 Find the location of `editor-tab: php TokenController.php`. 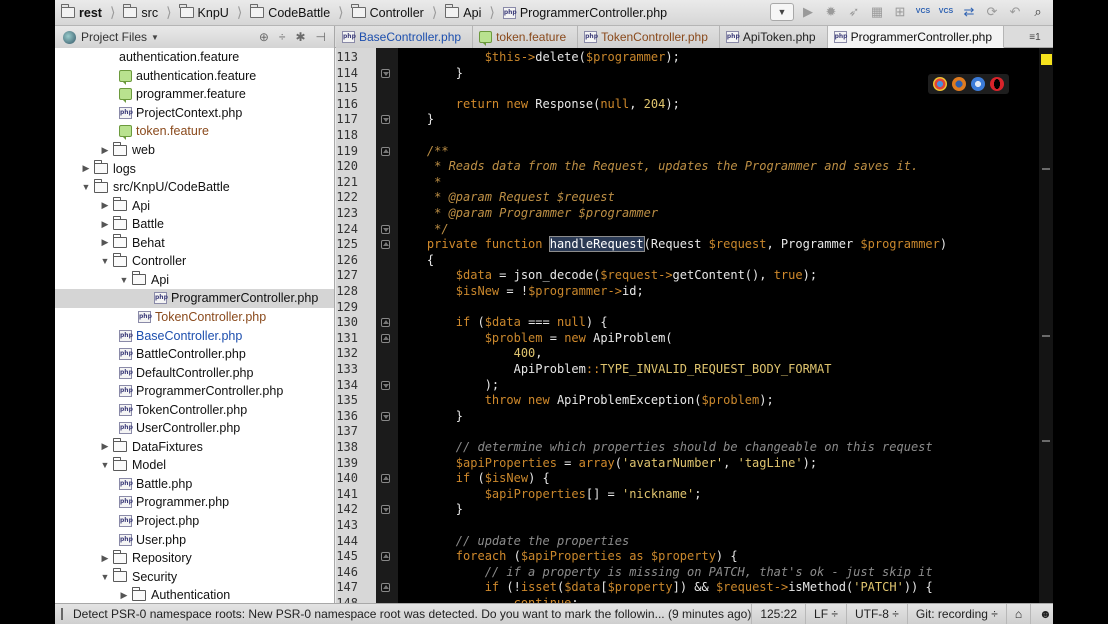

editor-tab: php TokenController.php is located at coordinates (649, 37).